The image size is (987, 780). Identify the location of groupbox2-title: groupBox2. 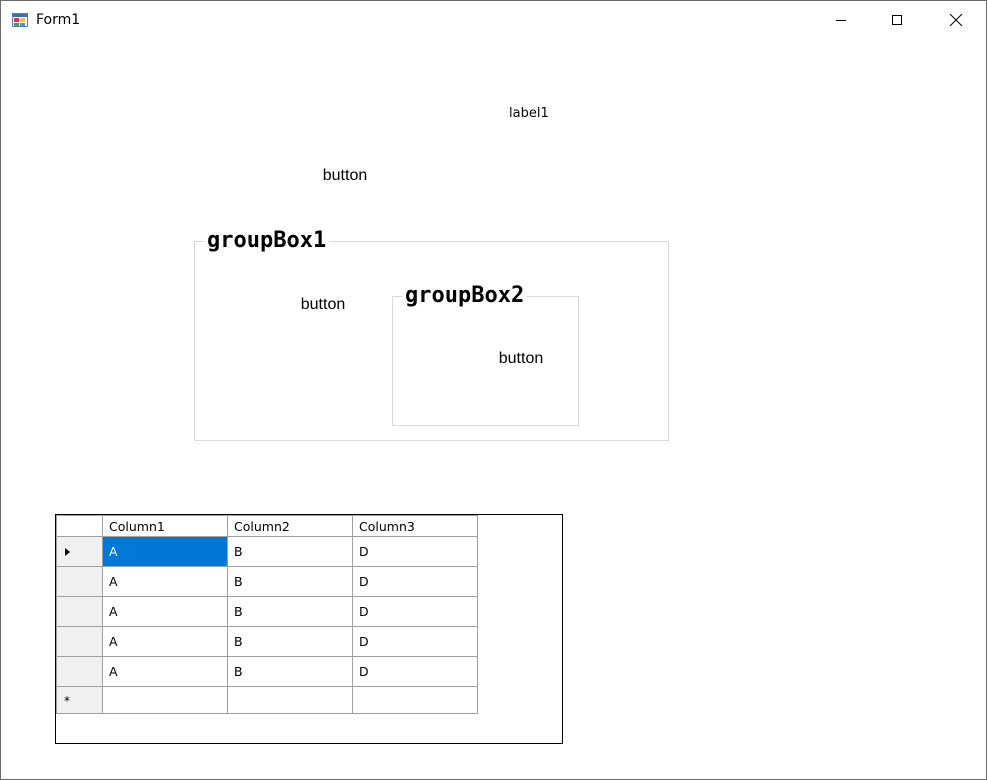
(465, 296).